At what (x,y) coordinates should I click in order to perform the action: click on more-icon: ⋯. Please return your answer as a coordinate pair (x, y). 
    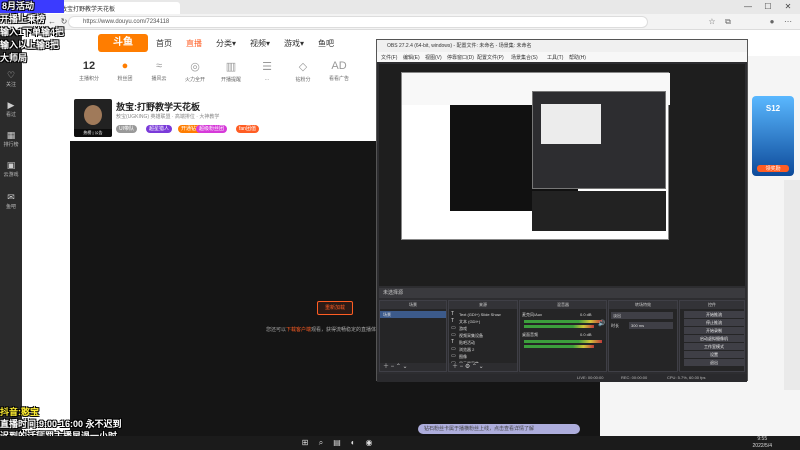
    Looking at the image, I should click on (788, 22).